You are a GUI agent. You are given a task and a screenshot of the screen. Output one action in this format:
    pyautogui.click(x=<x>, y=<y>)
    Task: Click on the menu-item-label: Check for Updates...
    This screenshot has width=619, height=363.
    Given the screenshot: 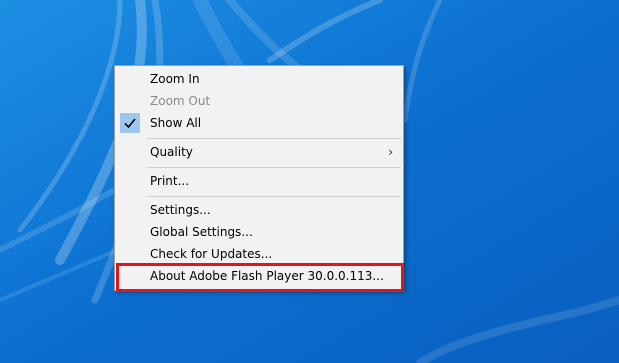 What is the action you would take?
    pyautogui.click(x=211, y=254)
    